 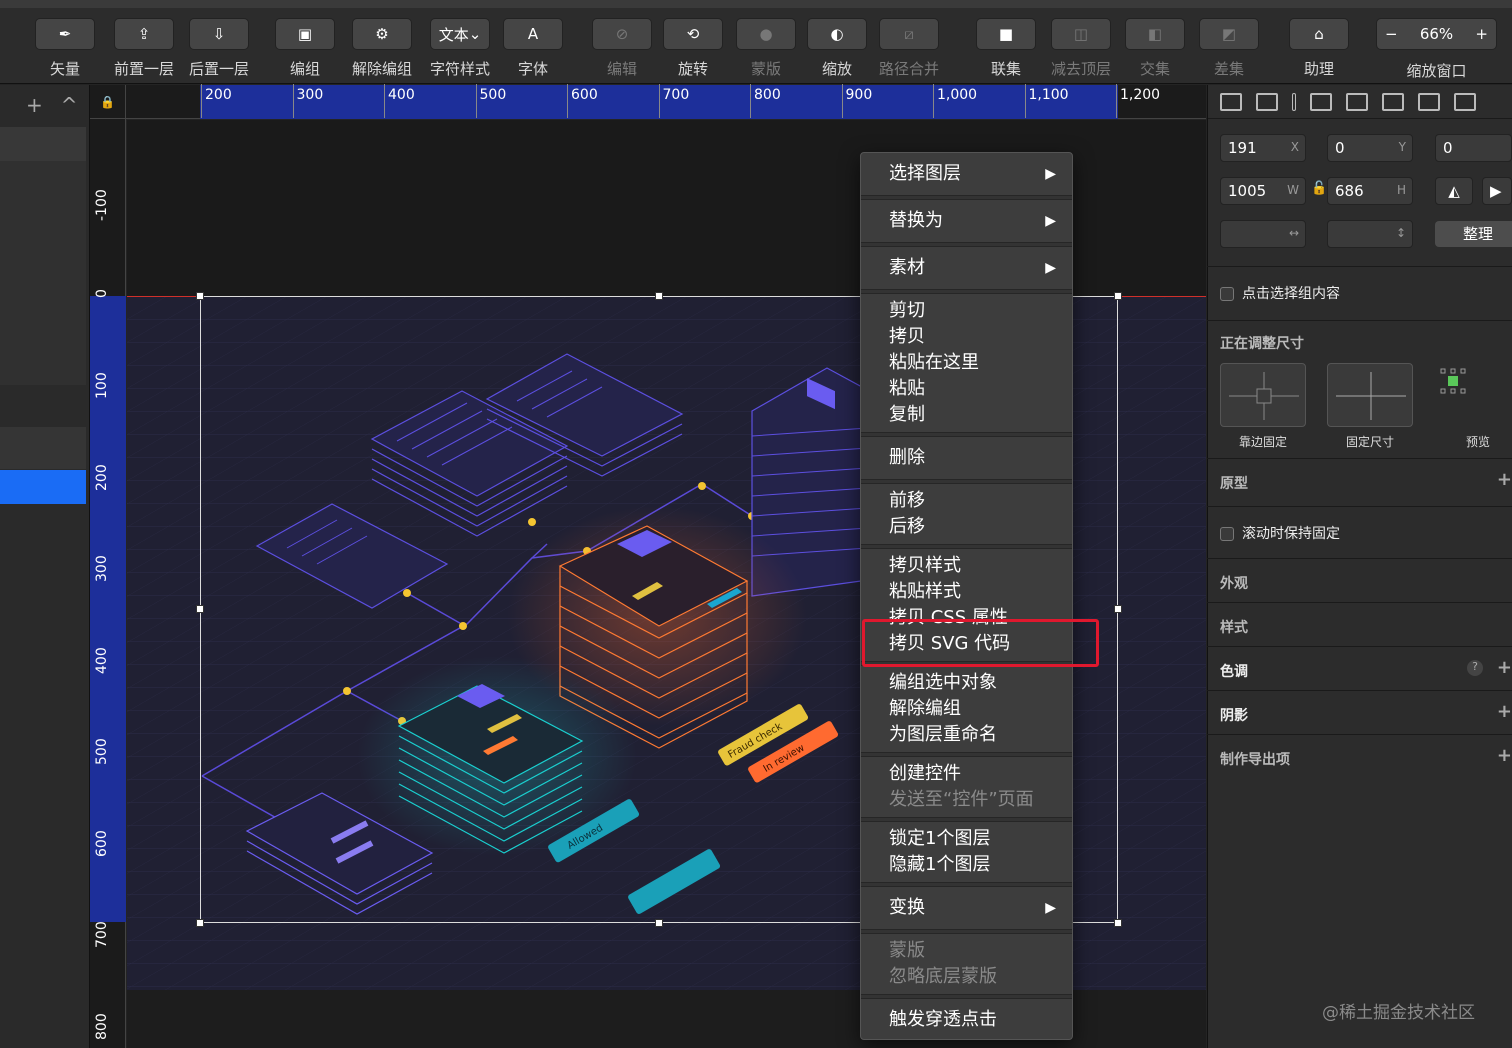 I want to click on toolbar-bring-forward-button: ⇪ 前置一层, so click(x=144, y=48).